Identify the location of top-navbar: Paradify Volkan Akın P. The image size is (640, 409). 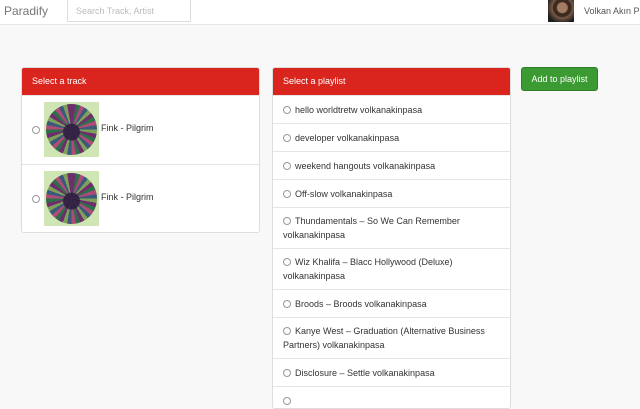
(320, 12).